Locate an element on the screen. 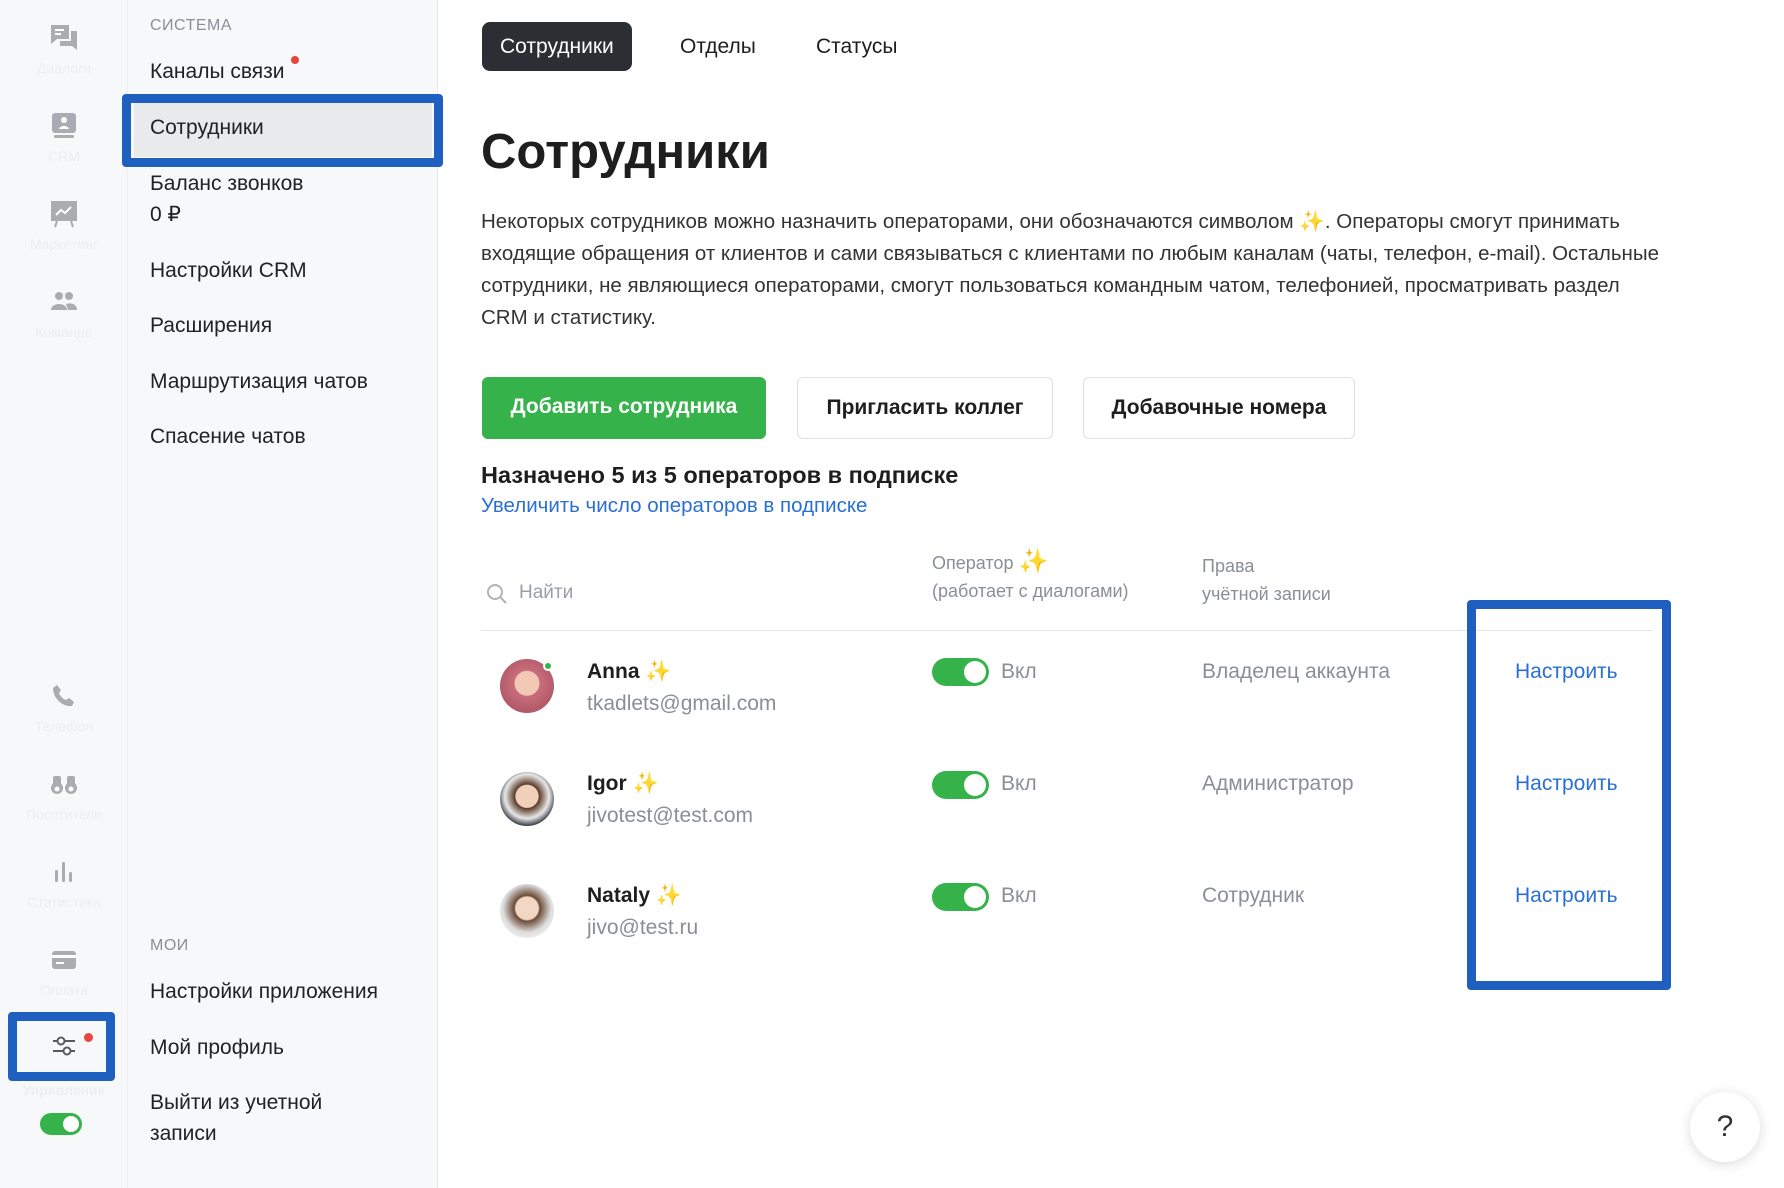 The image size is (1784, 1188). rail-phone: Телефон is located at coordinates (64, 707).